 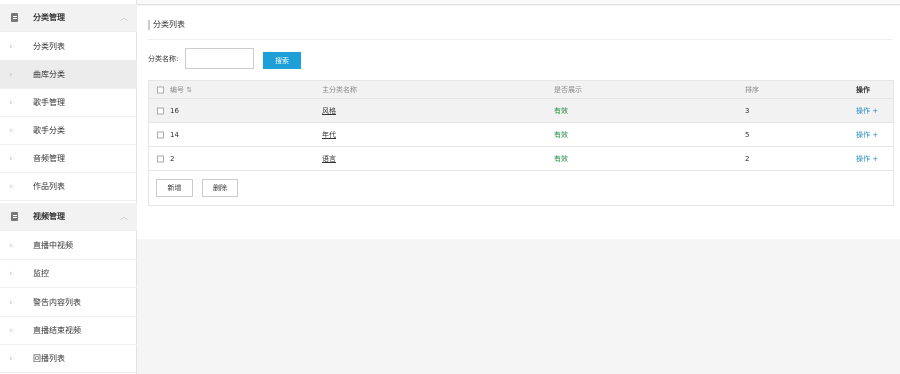 What do you see at coordinates (49, 216) in the screenshot?
I see `sidebar-group-label: 视频管理` at bounding box center [49, 216].